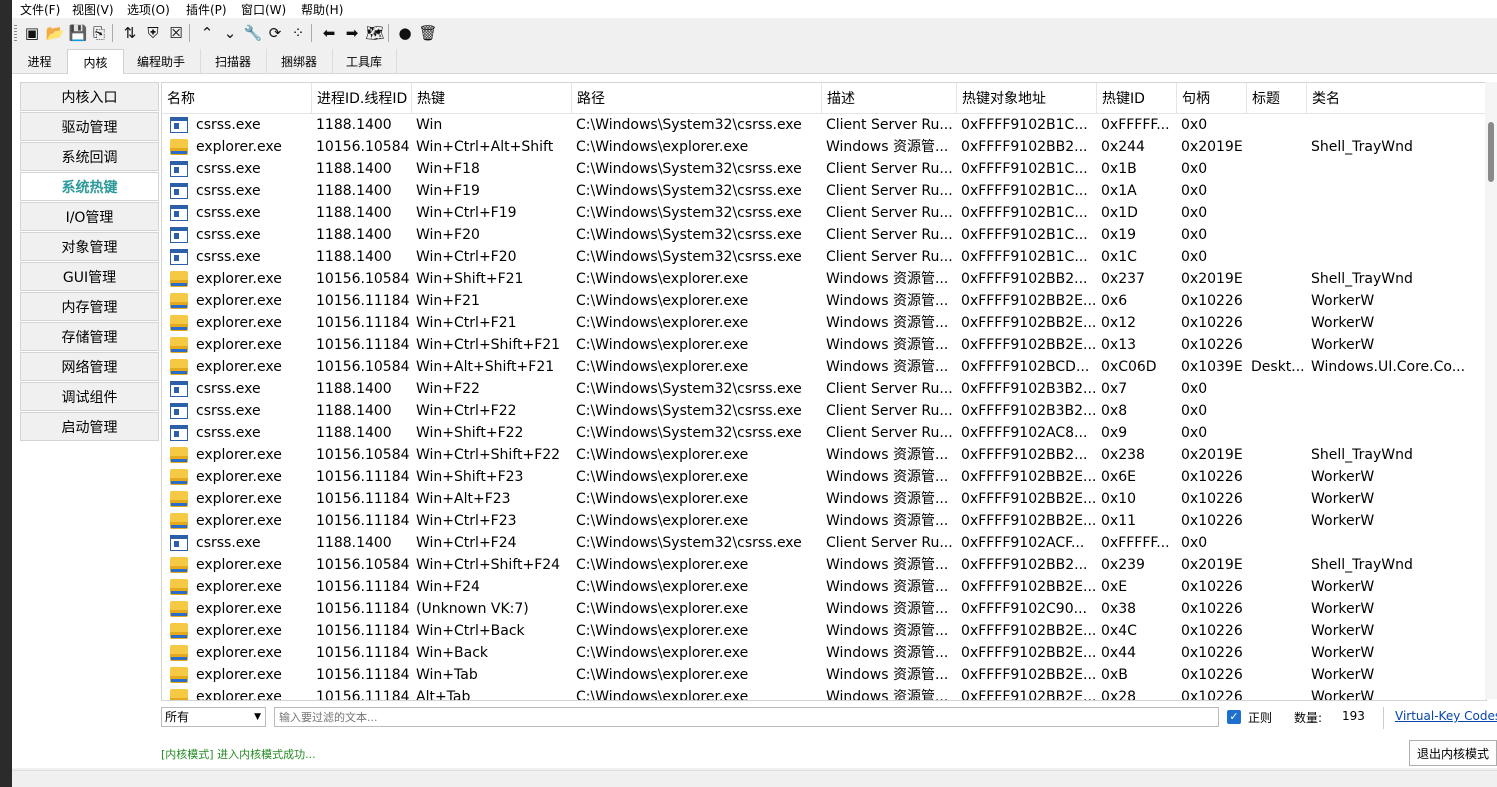  Describe the element at coordinates (89, 366) in the screenshot. I see `sidebar-item-9: 网络管理` at that location.